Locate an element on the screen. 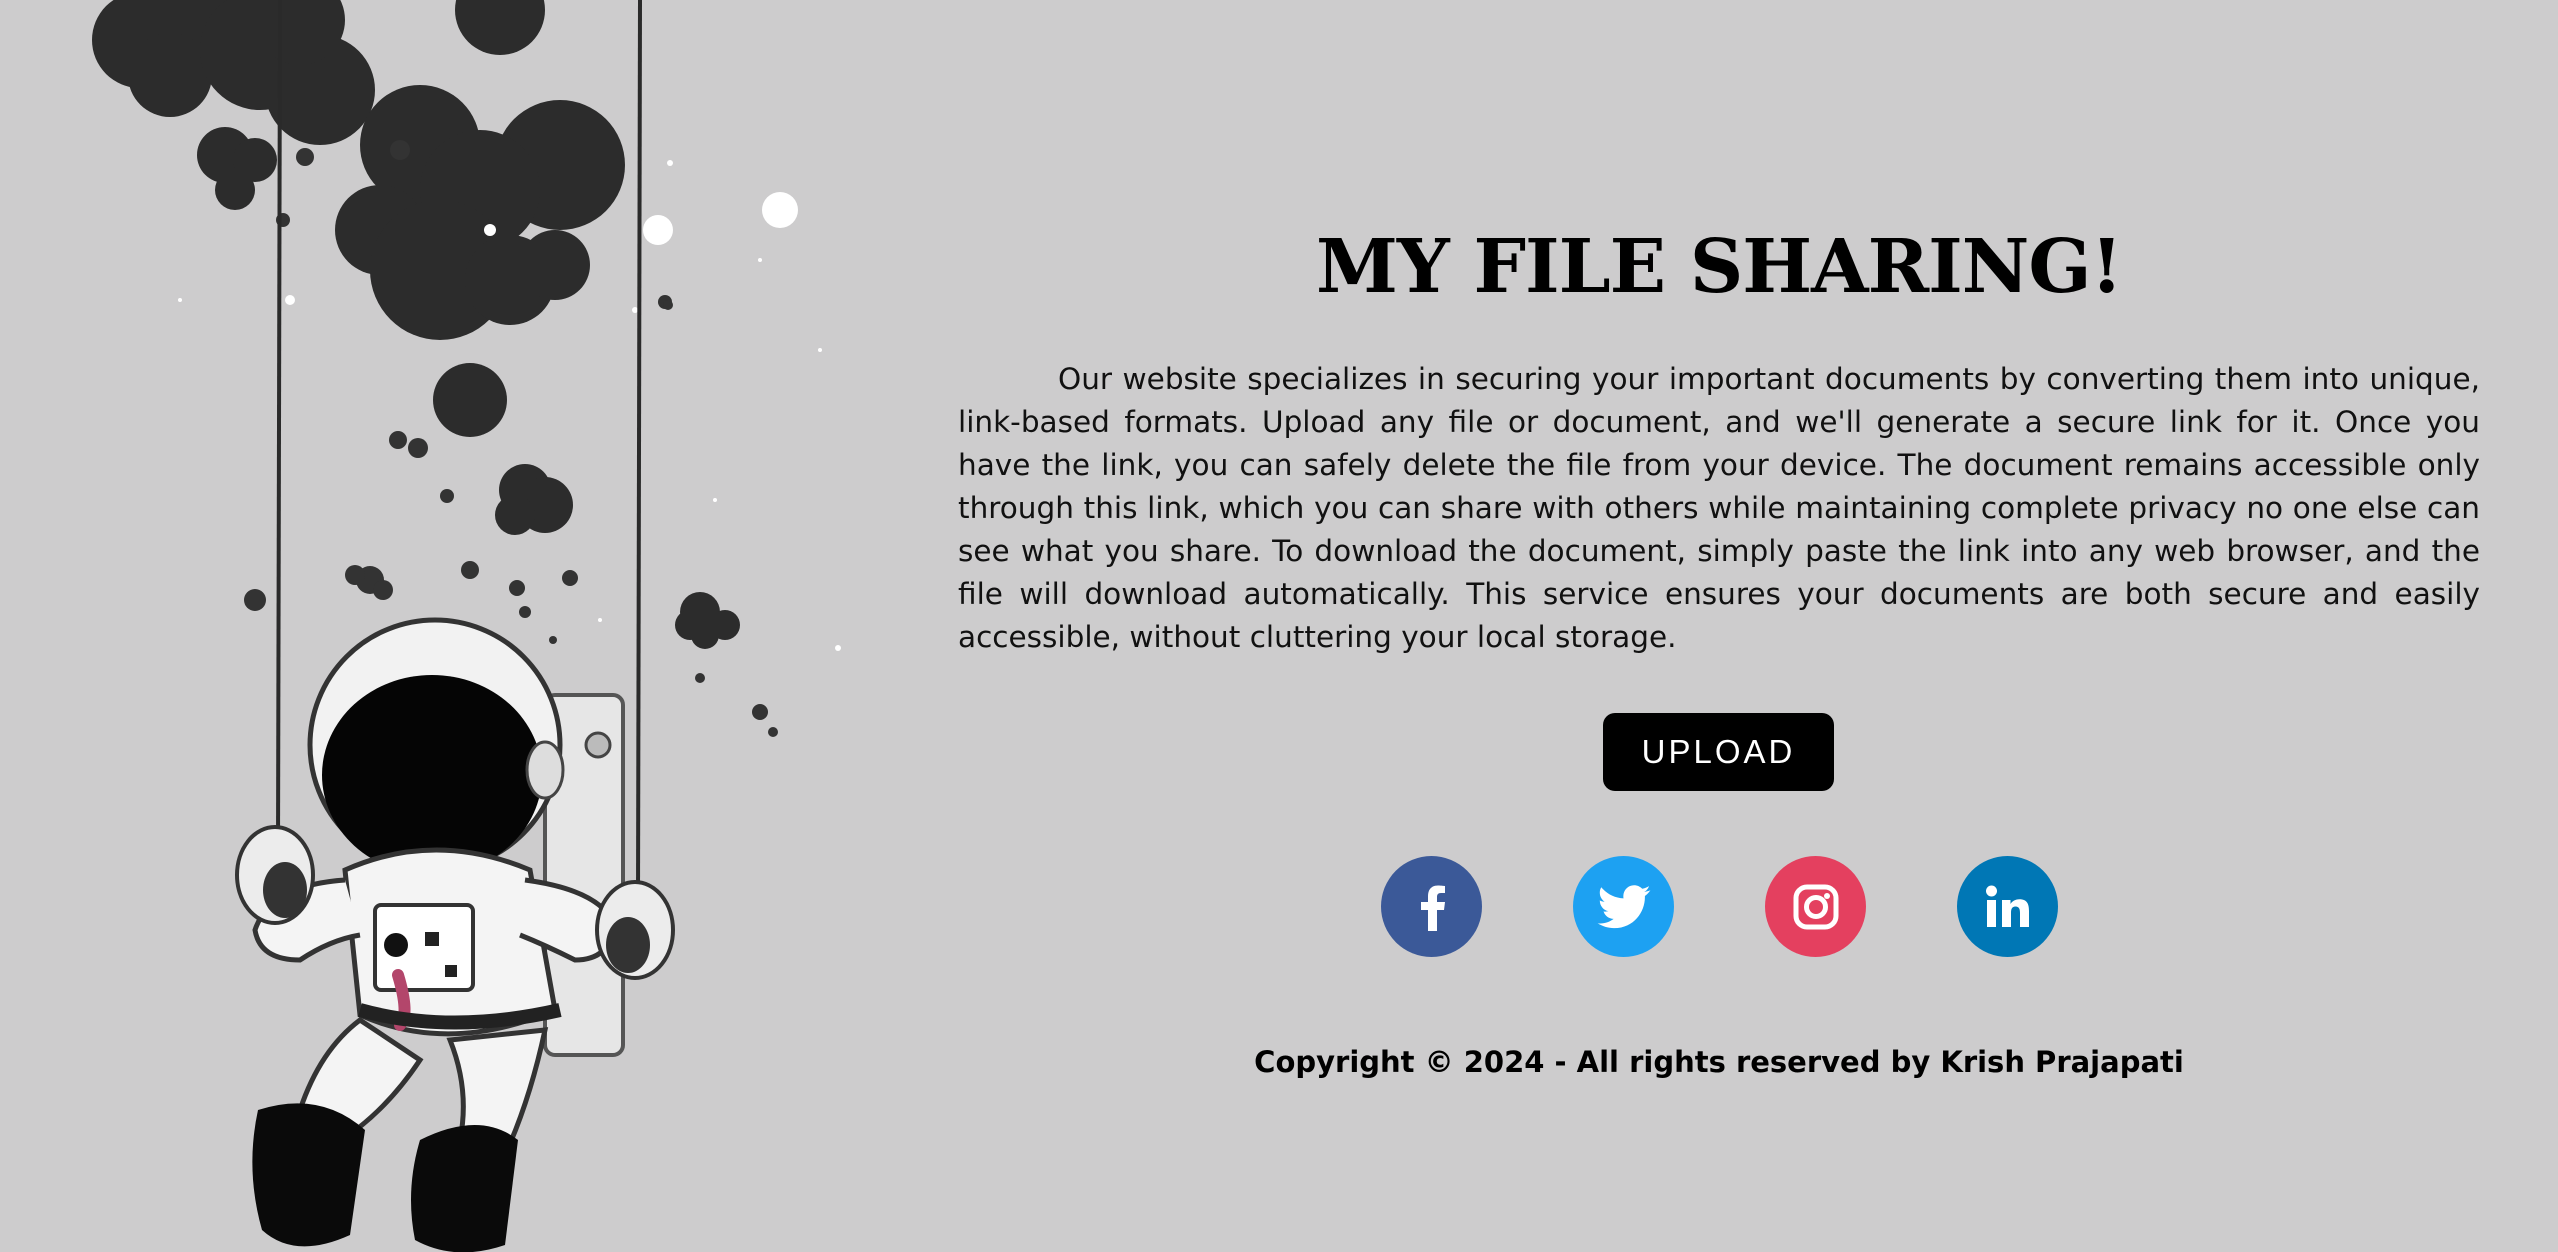 The height and width of the screenshot is (1252, 2558). linkedin-icon is located at coordinates (2007, 906).